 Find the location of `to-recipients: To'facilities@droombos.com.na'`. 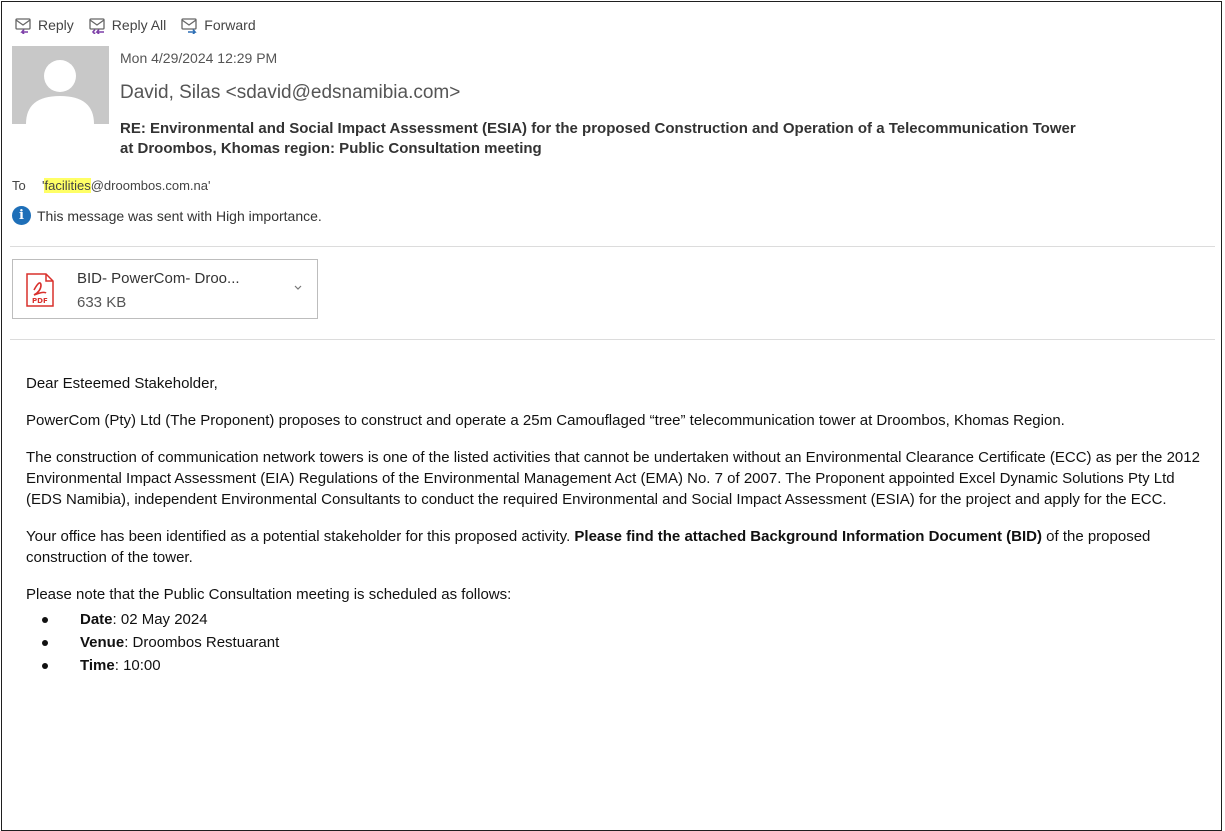

to-recipients: To'facilities@droombos.com.na' is located at coordinates (111, 185).